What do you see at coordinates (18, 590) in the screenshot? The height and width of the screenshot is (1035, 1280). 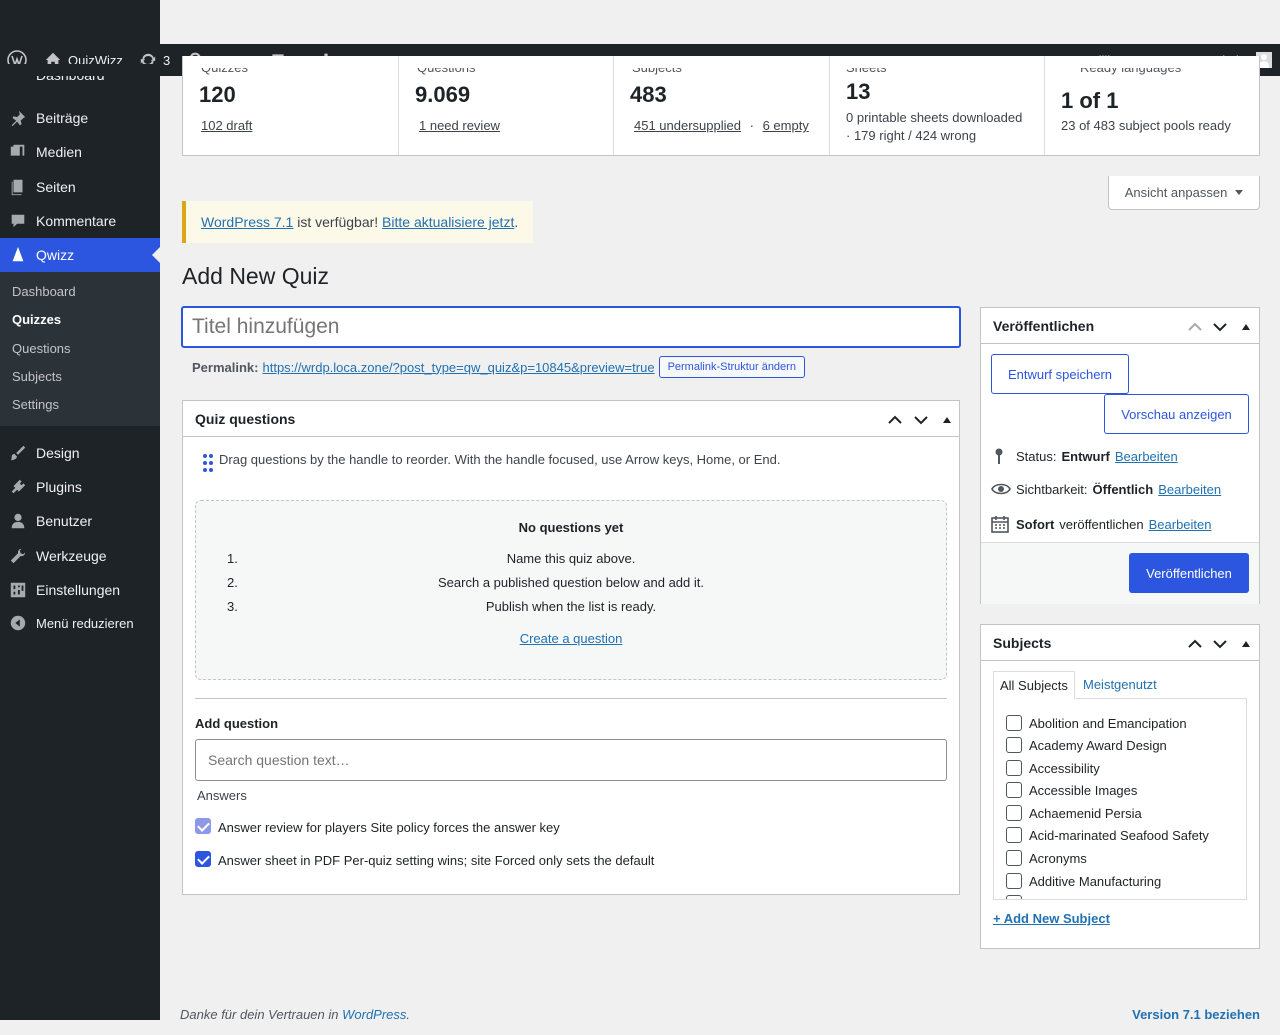 I see `settings-icon` at bounding box center [18, 590].